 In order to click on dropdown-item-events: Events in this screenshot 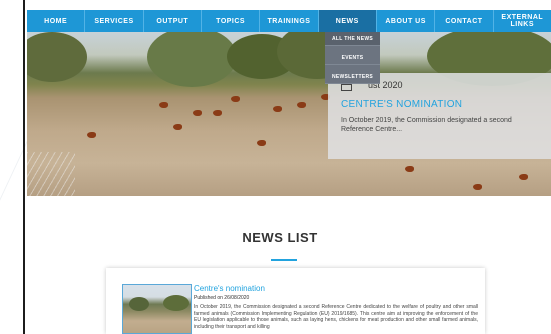, I will do `click(352, 58)`.